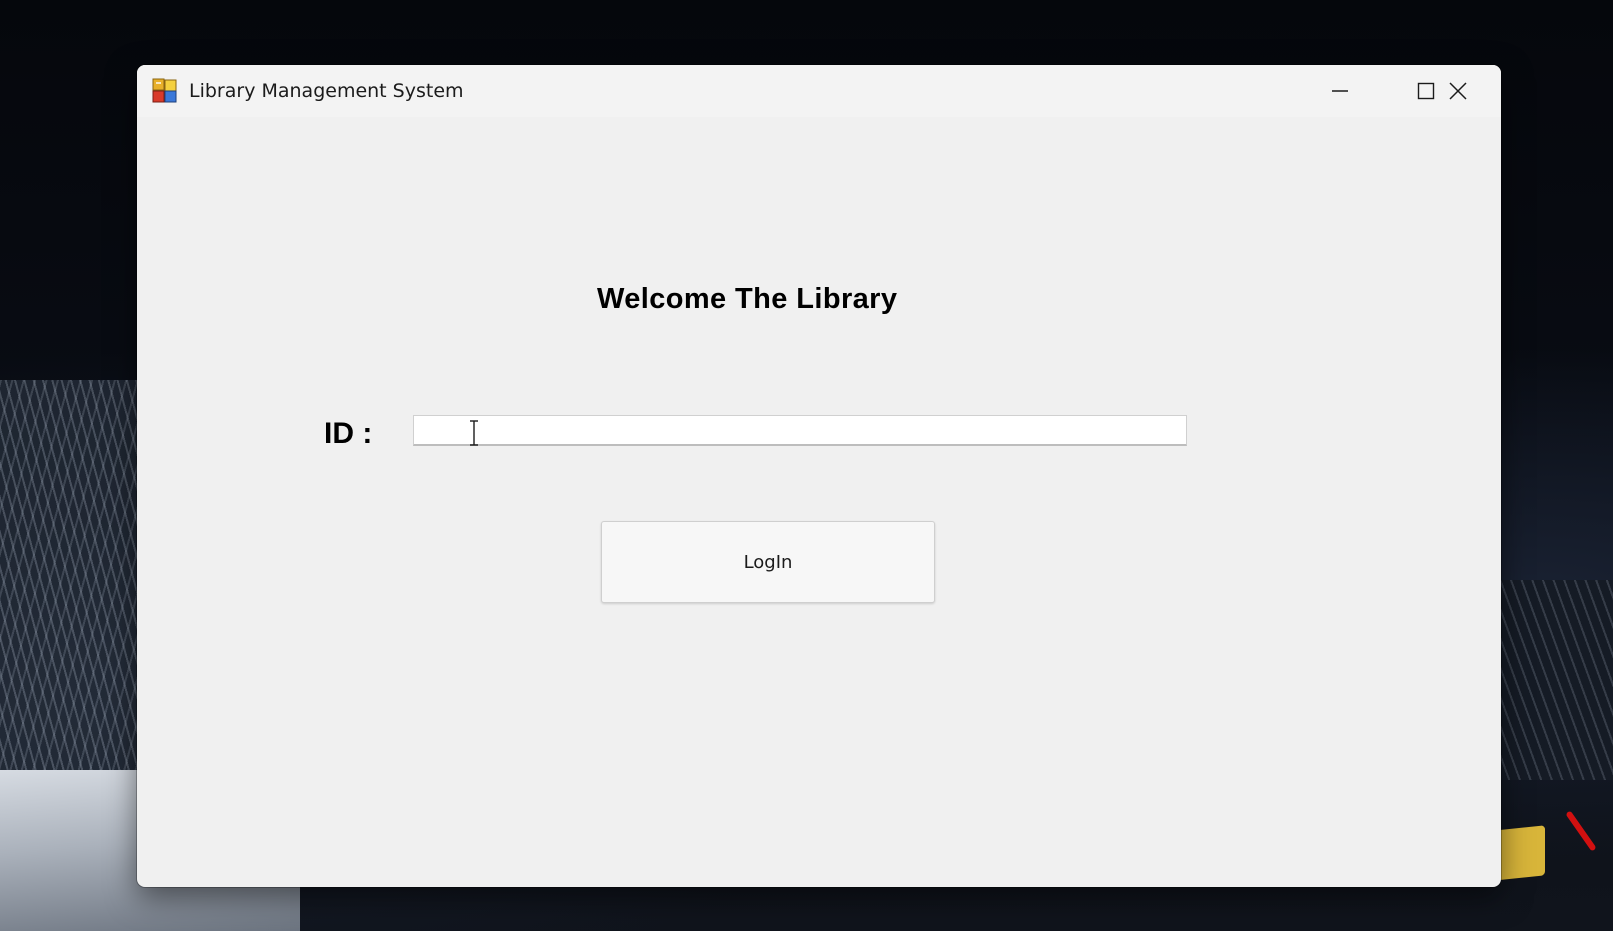  Describe the element at coordinates (800, 430) in the screenshot. I see `id-input` at that location.